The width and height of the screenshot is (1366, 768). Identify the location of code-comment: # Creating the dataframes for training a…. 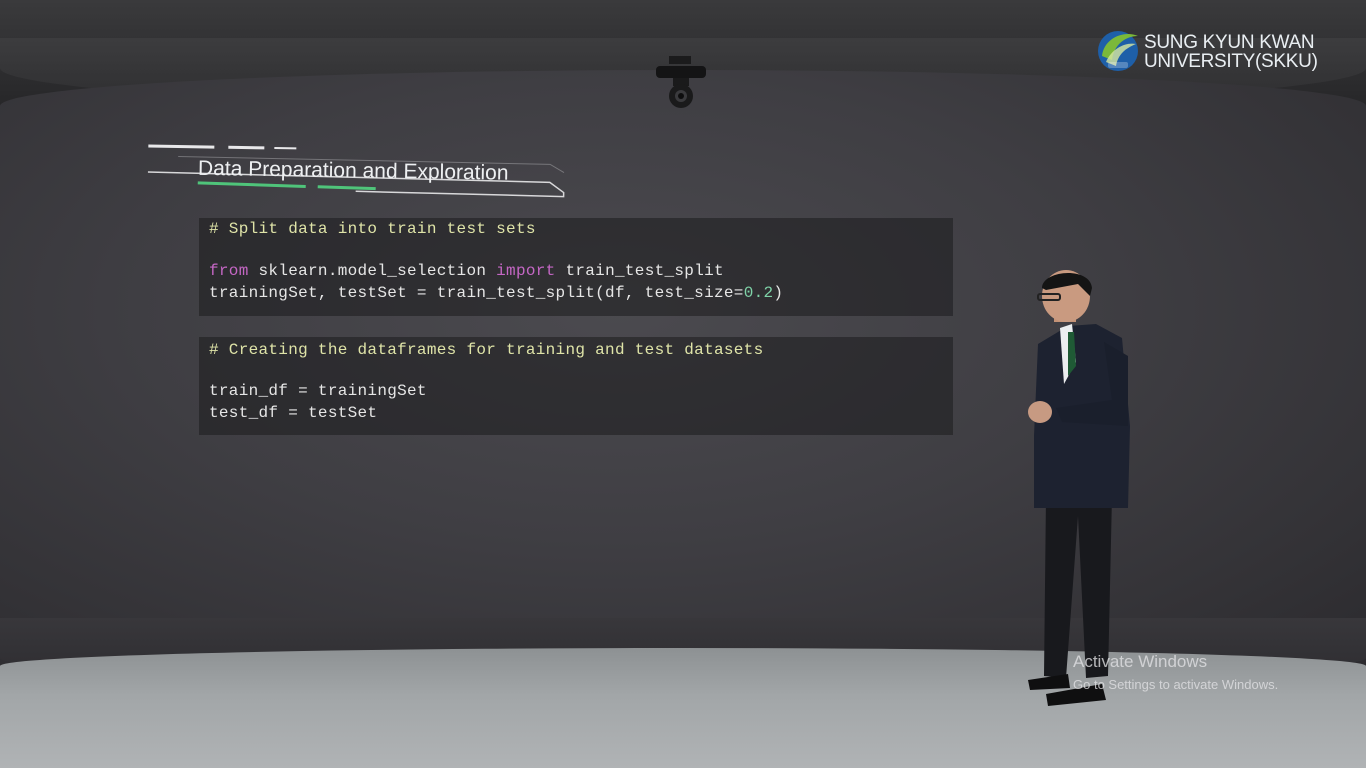
(486, 350).